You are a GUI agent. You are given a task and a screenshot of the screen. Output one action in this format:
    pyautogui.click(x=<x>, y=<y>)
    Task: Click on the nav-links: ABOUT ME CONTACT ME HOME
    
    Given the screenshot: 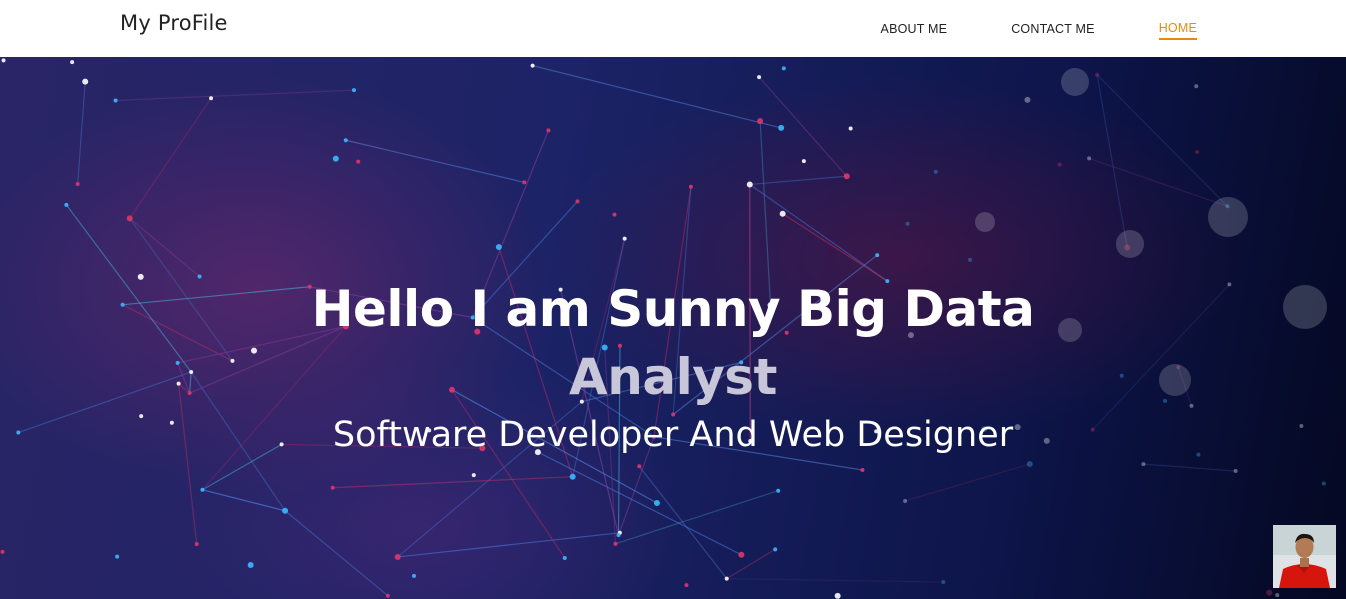 What is the action you would take?
    pyautogui.click(x=1007, y=28)
    